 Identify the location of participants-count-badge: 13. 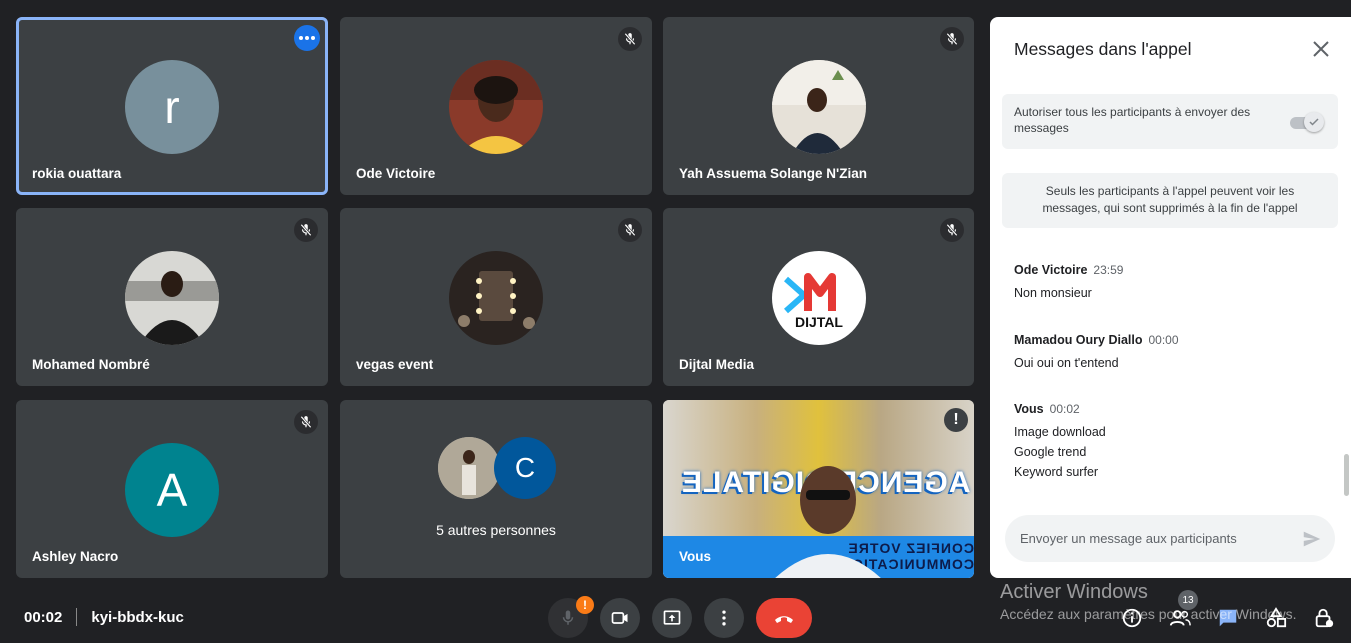
(1188, 600).